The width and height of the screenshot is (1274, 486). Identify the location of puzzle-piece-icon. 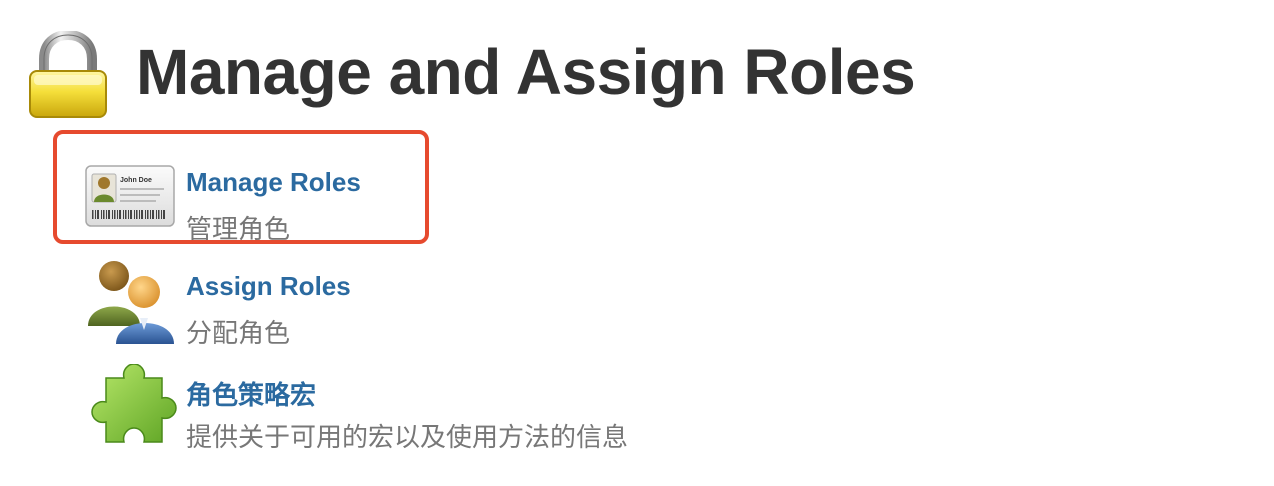
(131, 408).